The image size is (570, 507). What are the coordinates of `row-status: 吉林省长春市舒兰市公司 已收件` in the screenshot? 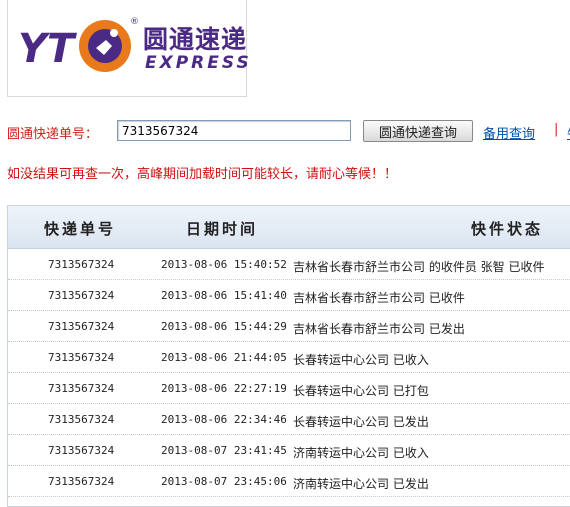 It's located at (379, 298).